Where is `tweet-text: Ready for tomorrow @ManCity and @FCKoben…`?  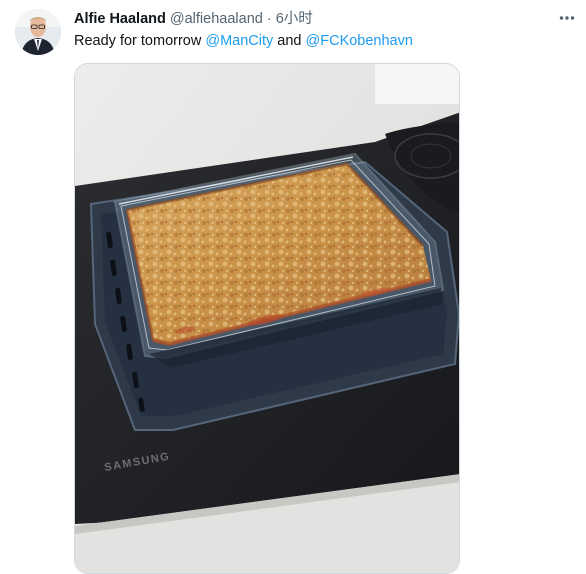 tweet-text: Ready for tomorrow @ManCity and @FCKoben… is located at coordinates (314, 41).